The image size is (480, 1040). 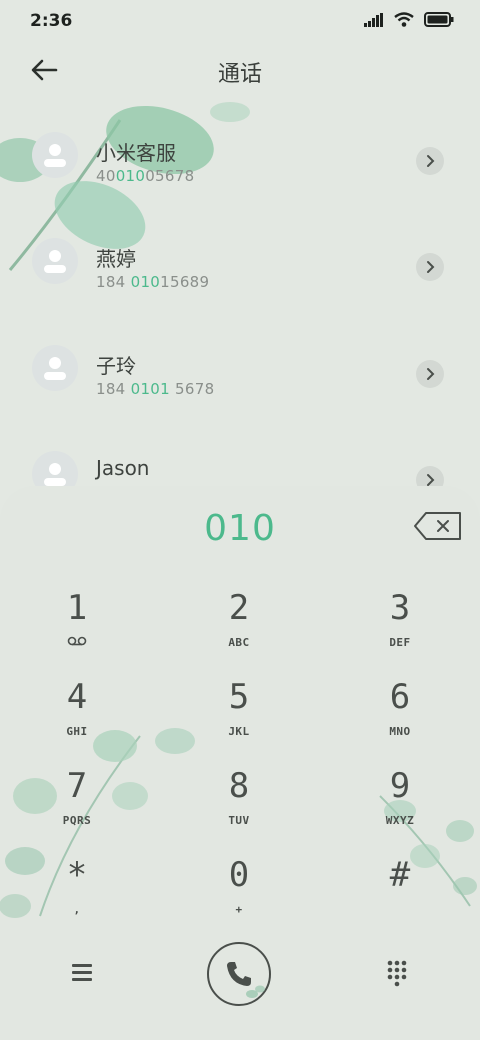 I want to click on menu-button, so click(x=82, y=973).